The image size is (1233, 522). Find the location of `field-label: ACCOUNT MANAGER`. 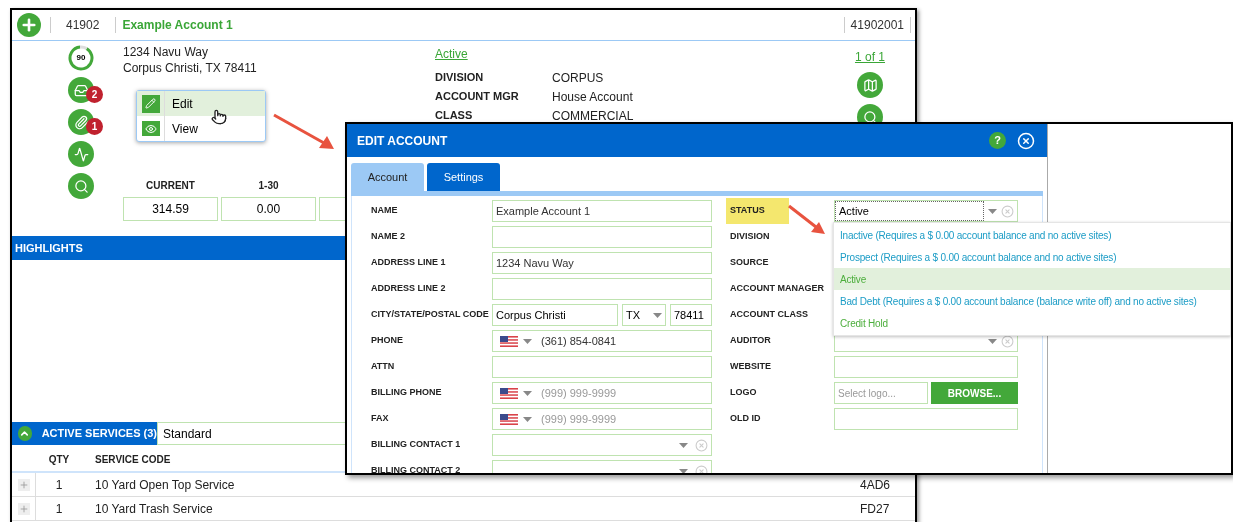

field-label: ACCOUNT MANAGER is located at coordinates (777, 289).